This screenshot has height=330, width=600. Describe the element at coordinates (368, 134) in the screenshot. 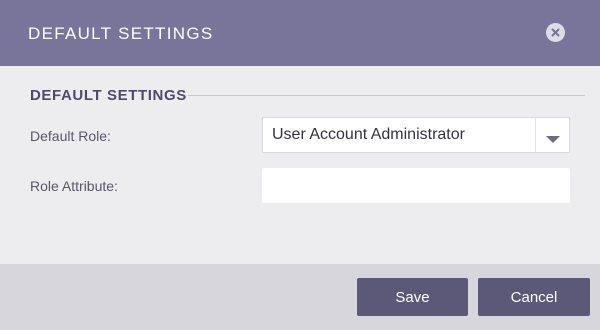

I see `default-role-value: User Account Administrator` at that location.